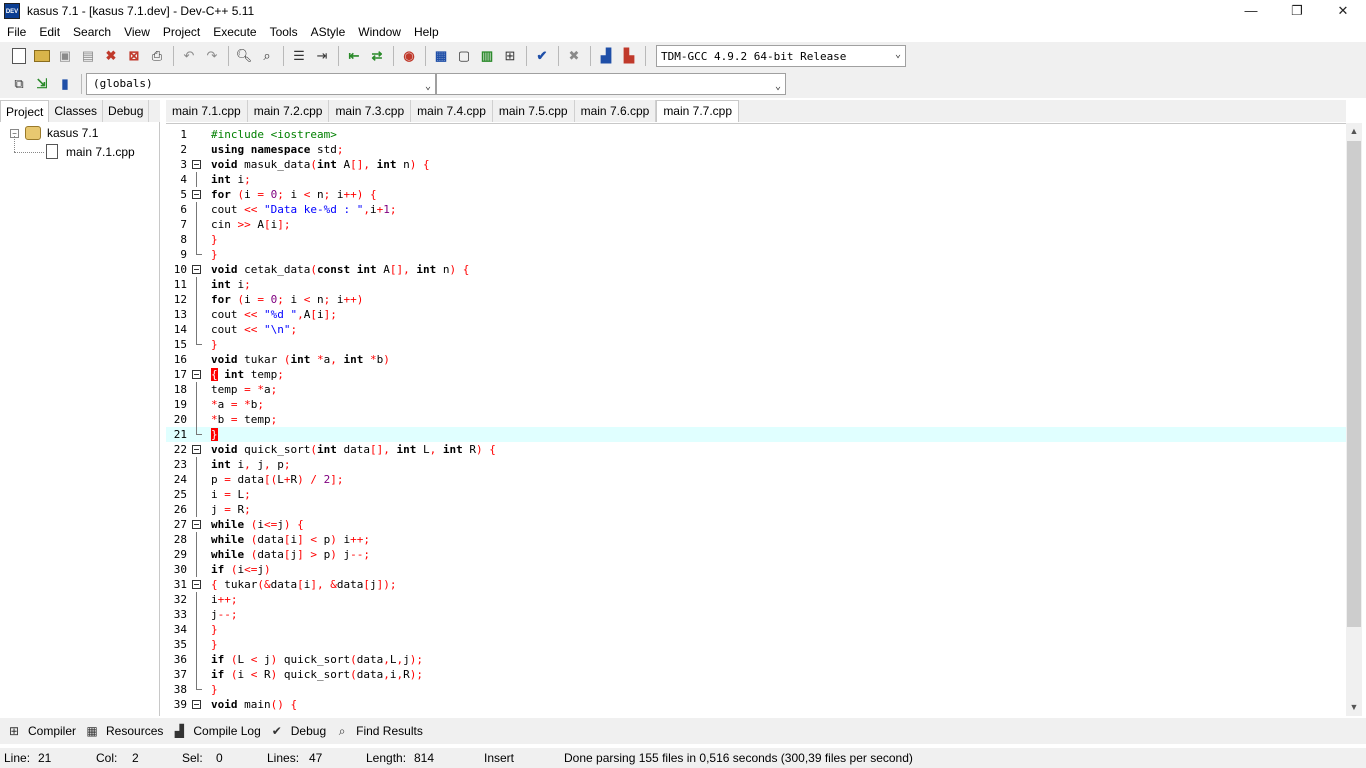 The image size is (1366, 768). What do you see at coordinates (207, 111) in the screenshot?
I see `tab-main-7-1: main 7.1.cpp` at bounding box center [207, 111].